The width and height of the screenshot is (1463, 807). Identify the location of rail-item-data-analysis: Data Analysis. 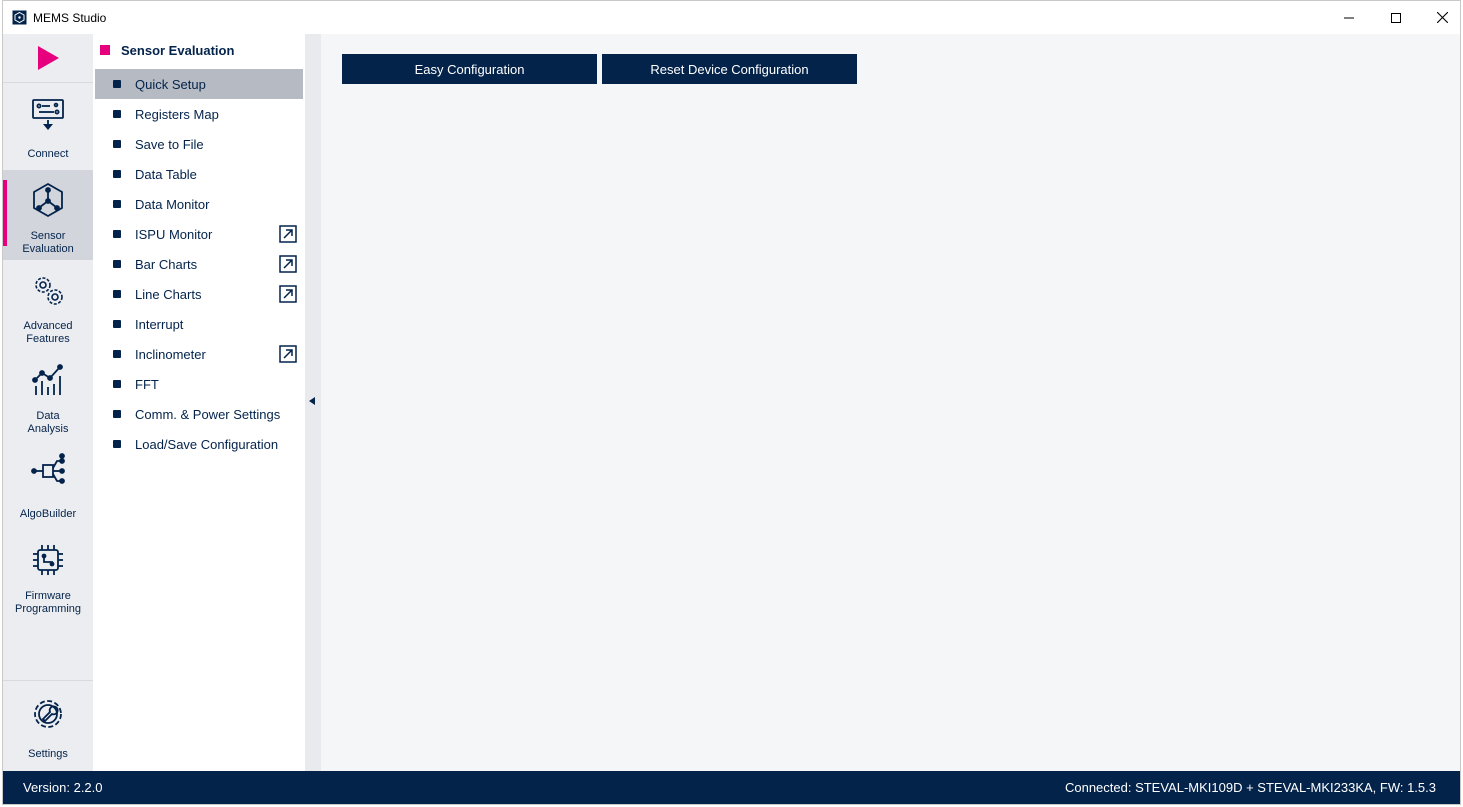
(48, 395).